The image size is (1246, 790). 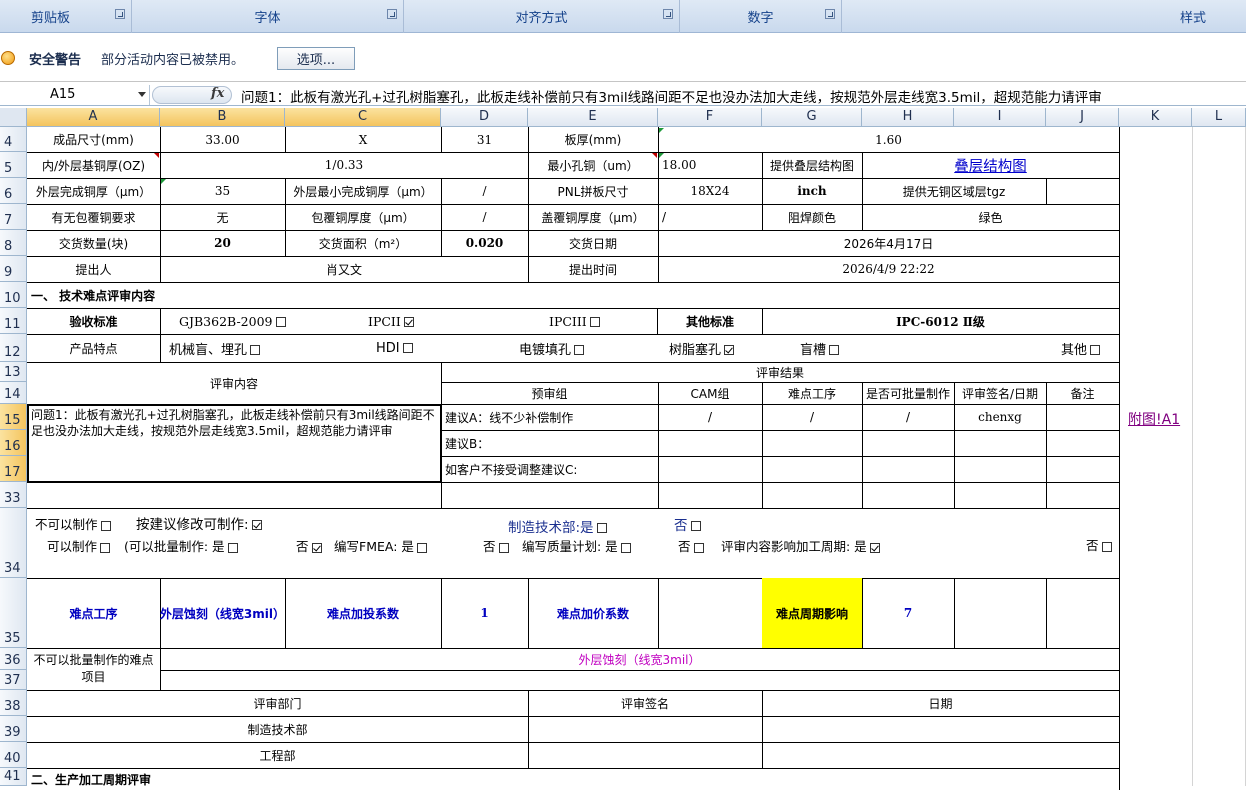 What do you see at coordinates (710, 393) in the screenshot?
I see `cell-F14: CAM组` at bounding box center [710, 393].